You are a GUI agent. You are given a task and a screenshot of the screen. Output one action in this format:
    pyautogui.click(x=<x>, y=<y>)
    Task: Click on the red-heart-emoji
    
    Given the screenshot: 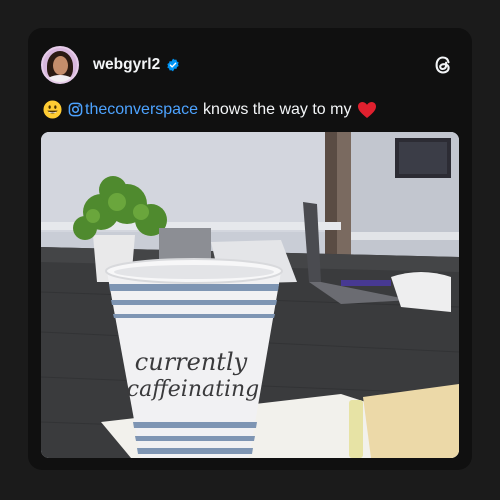 What is the action you would take?
    pyautogui.click(x=367, y=109)
    